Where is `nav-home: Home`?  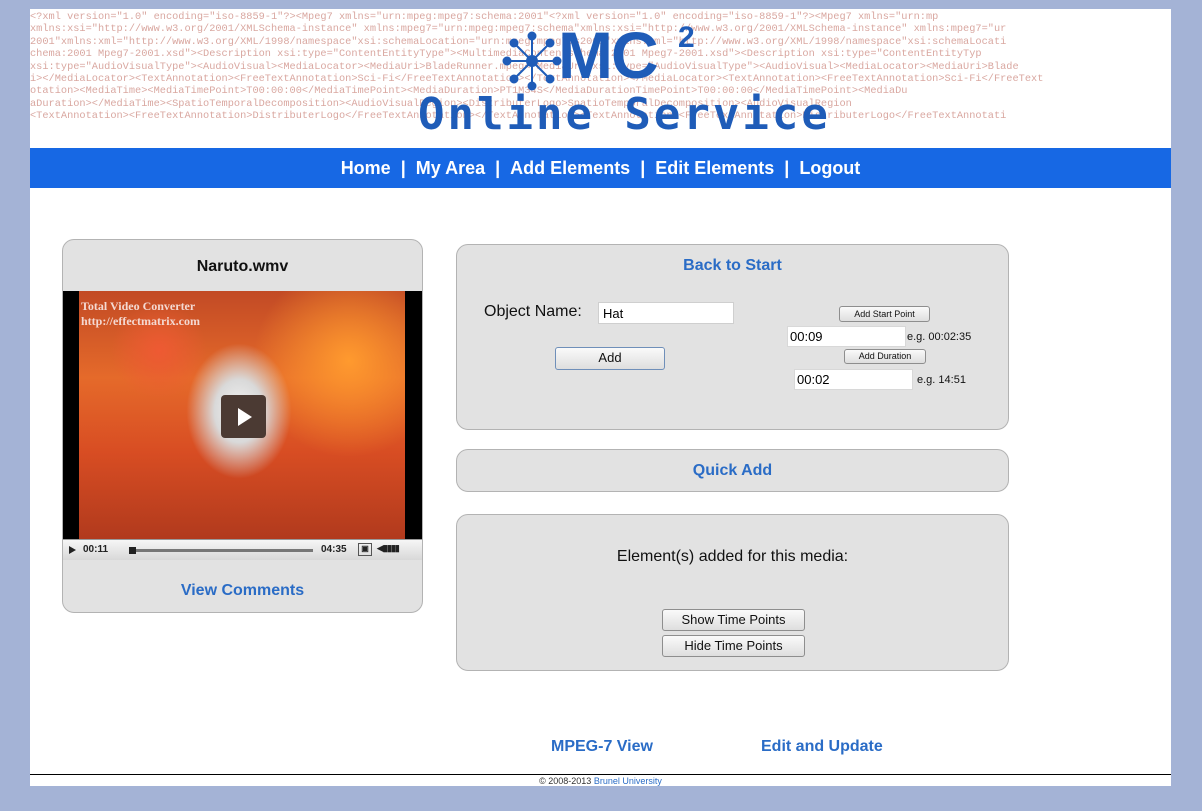 nav-home: Home is located at coordinates (366, 168).